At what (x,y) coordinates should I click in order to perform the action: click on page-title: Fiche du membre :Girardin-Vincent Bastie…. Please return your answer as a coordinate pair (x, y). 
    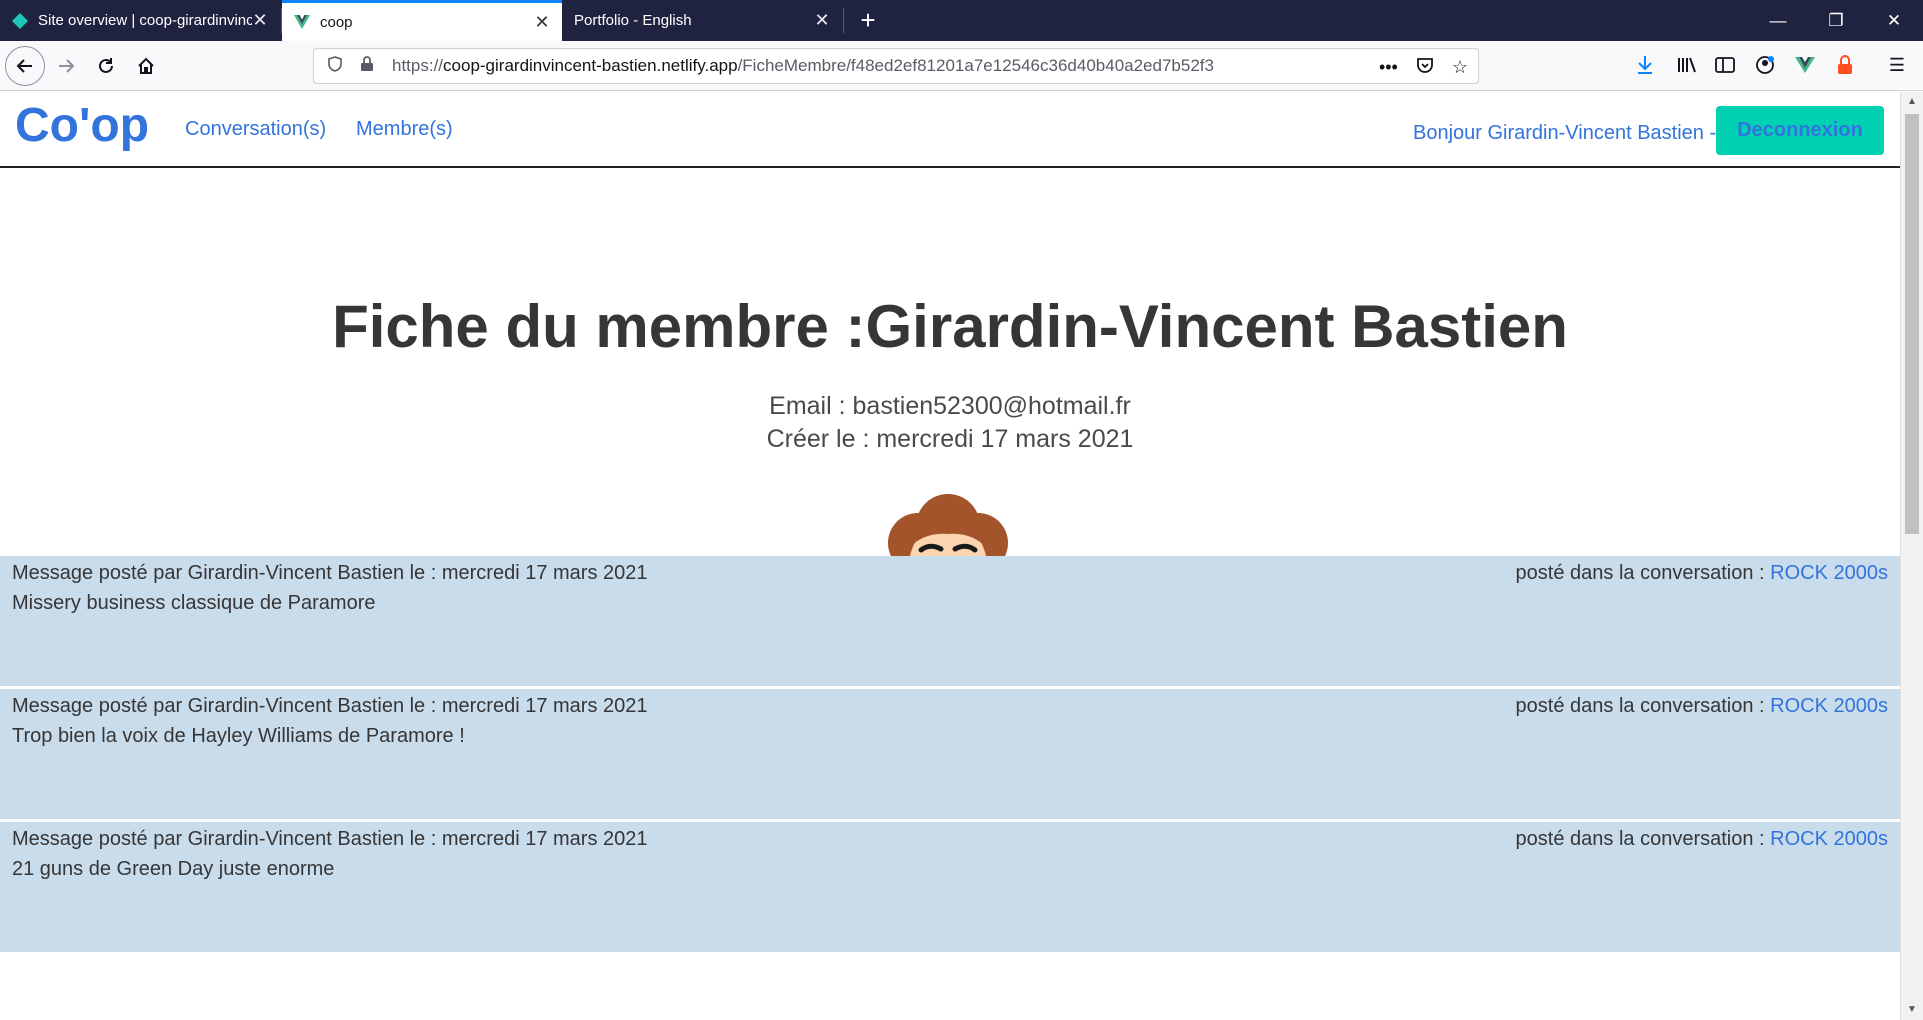
    Looking at the image, I should click on (950, 326).